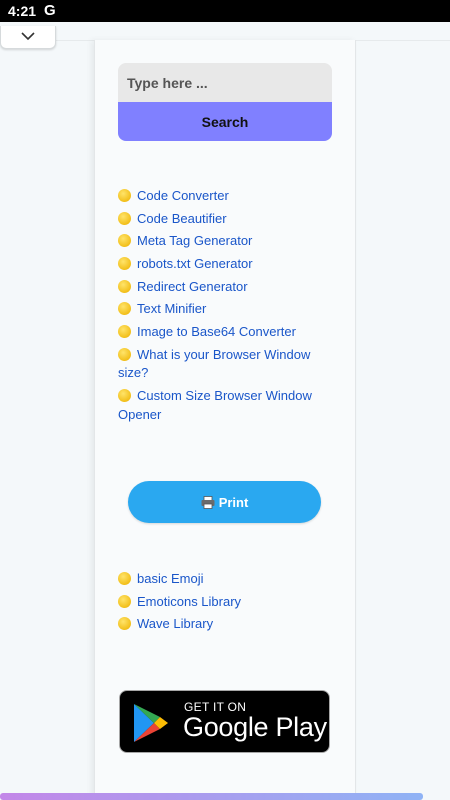 The width and height of the screenshot is (450, 800). Describe the element at coordinates (170, 578) in the screenshot. I see `link-basic-emoji: basic Emoji` at that location.